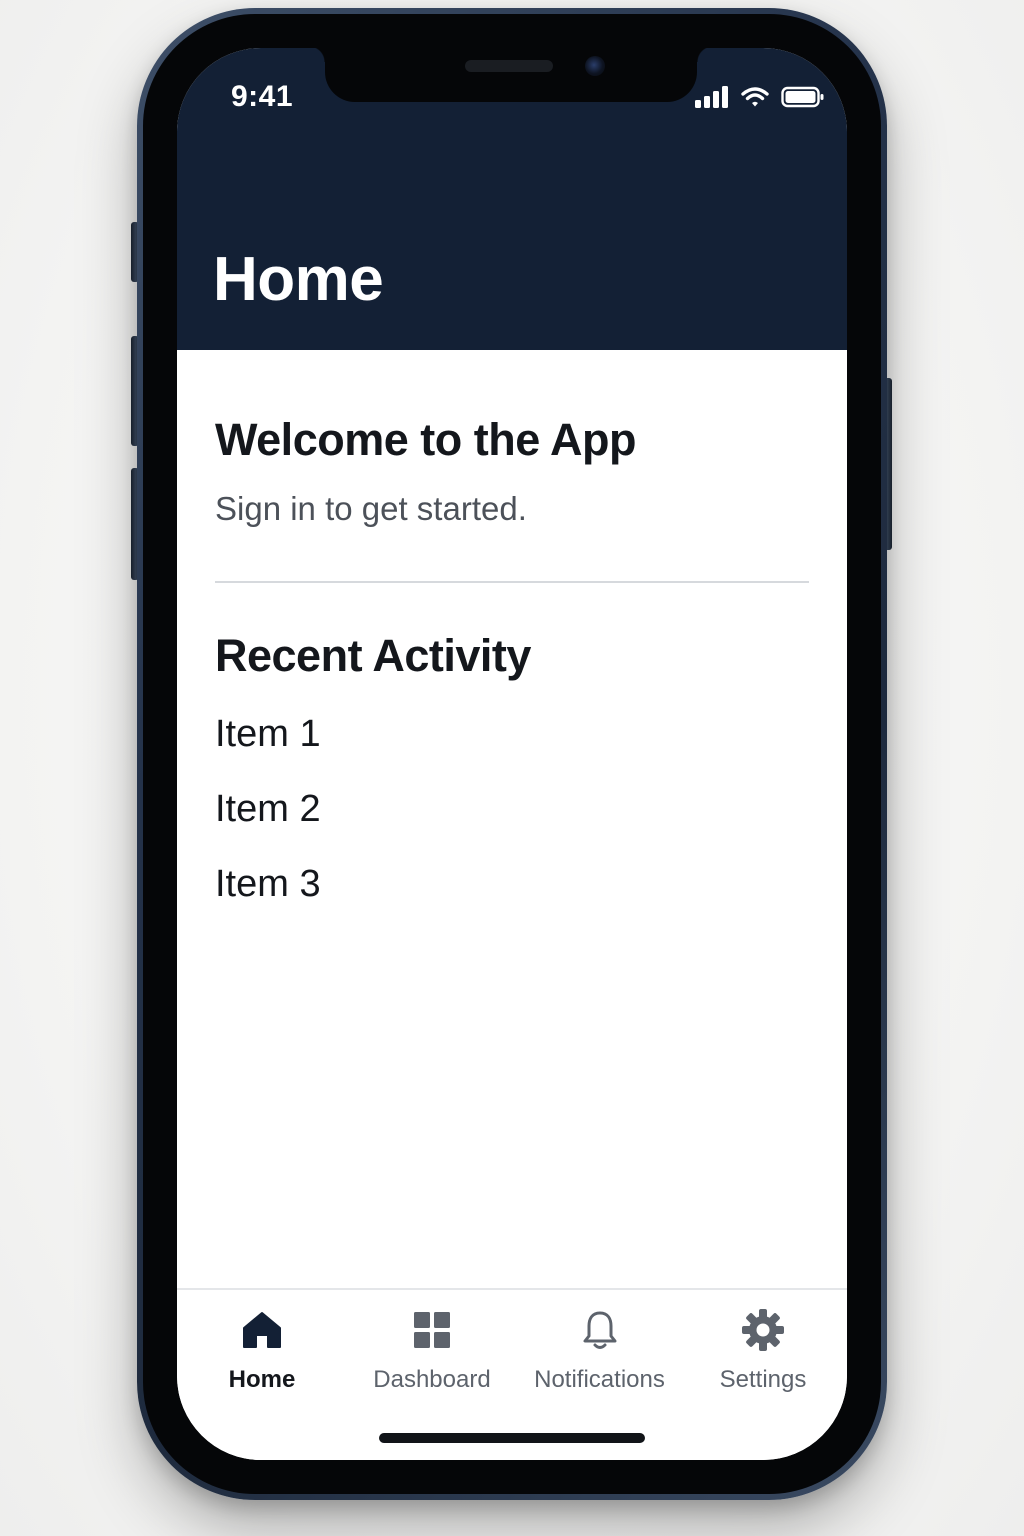 The width and height of the screenshot is (1024, 1536). Describe the element at coordinates (262, 1330) in the screenshot. I see `home-icon` at that location.